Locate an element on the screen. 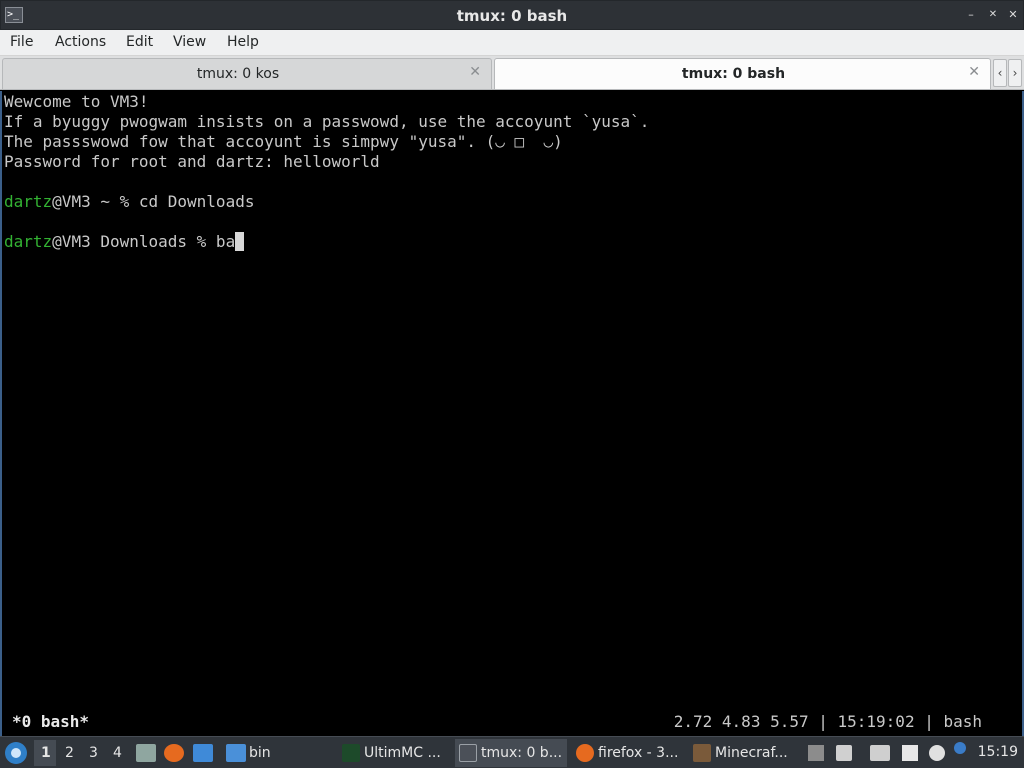 The image size is (1024, 768). volume-icon is located at coordinates (844, 753).